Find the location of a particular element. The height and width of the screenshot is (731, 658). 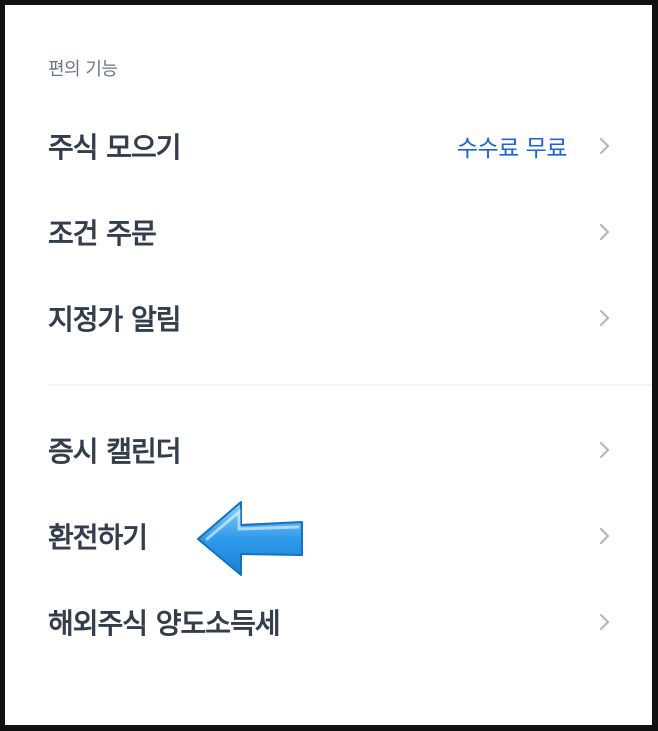

divider is located at coordinates (350, 385).